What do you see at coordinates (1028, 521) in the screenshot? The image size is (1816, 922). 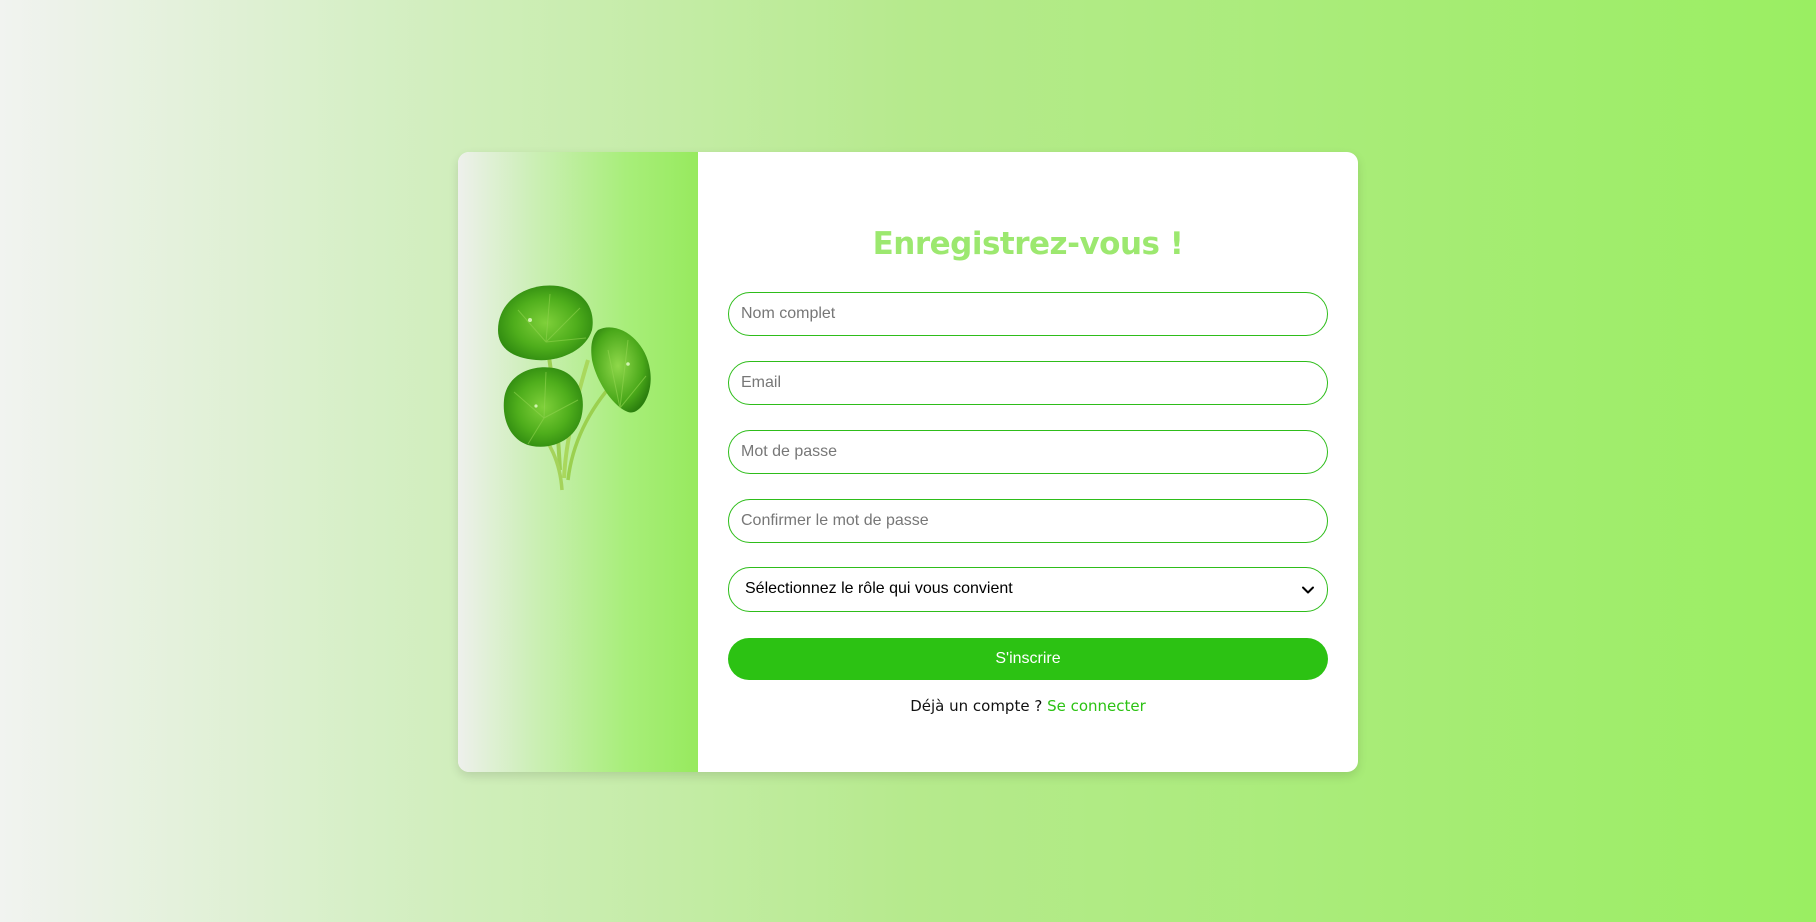 I see `confirm-password-input` at bounding box center [1028, 521].